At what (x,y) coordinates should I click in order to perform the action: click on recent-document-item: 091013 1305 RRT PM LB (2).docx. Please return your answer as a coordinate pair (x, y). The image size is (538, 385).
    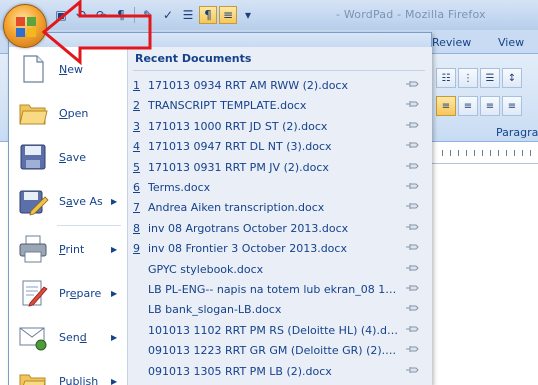
    Looking at the image, I should click on (278, 372).